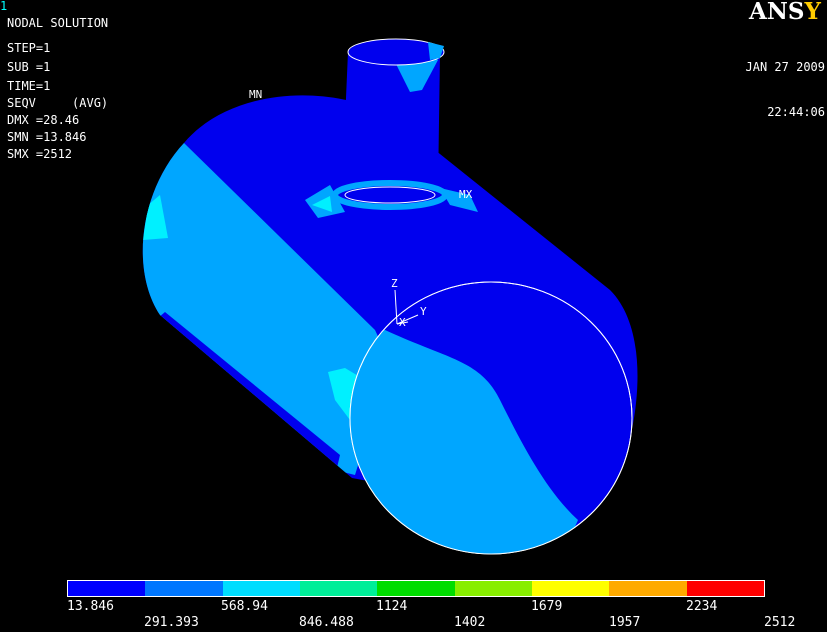 The height and width of the screenshot is (632, 827). Describe the element at coordinates (547, 606) in the screenshot. I see `legend-label-top: 1679` at that location.